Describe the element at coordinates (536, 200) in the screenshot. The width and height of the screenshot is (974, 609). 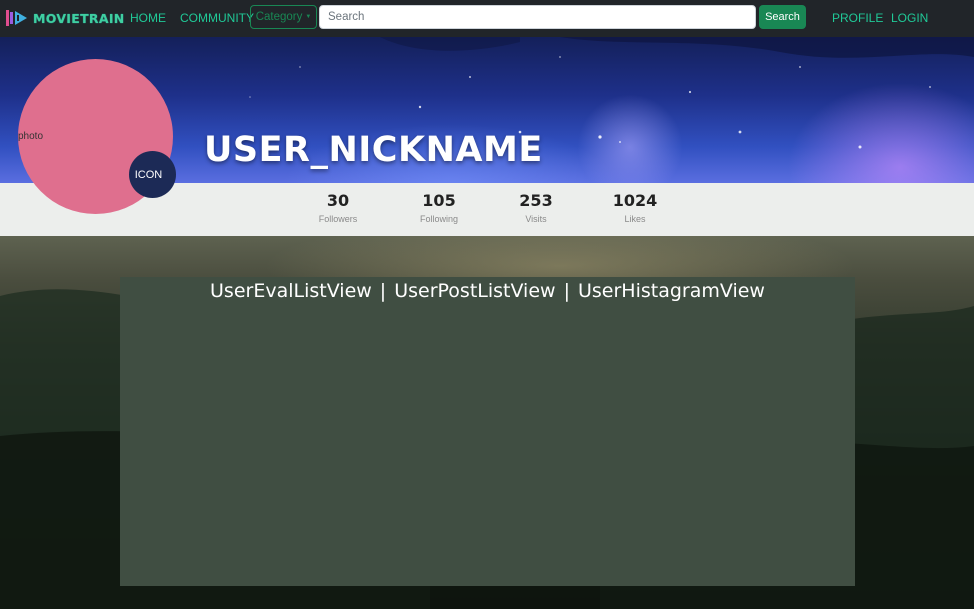
I see `stat-value: 253` at that location.